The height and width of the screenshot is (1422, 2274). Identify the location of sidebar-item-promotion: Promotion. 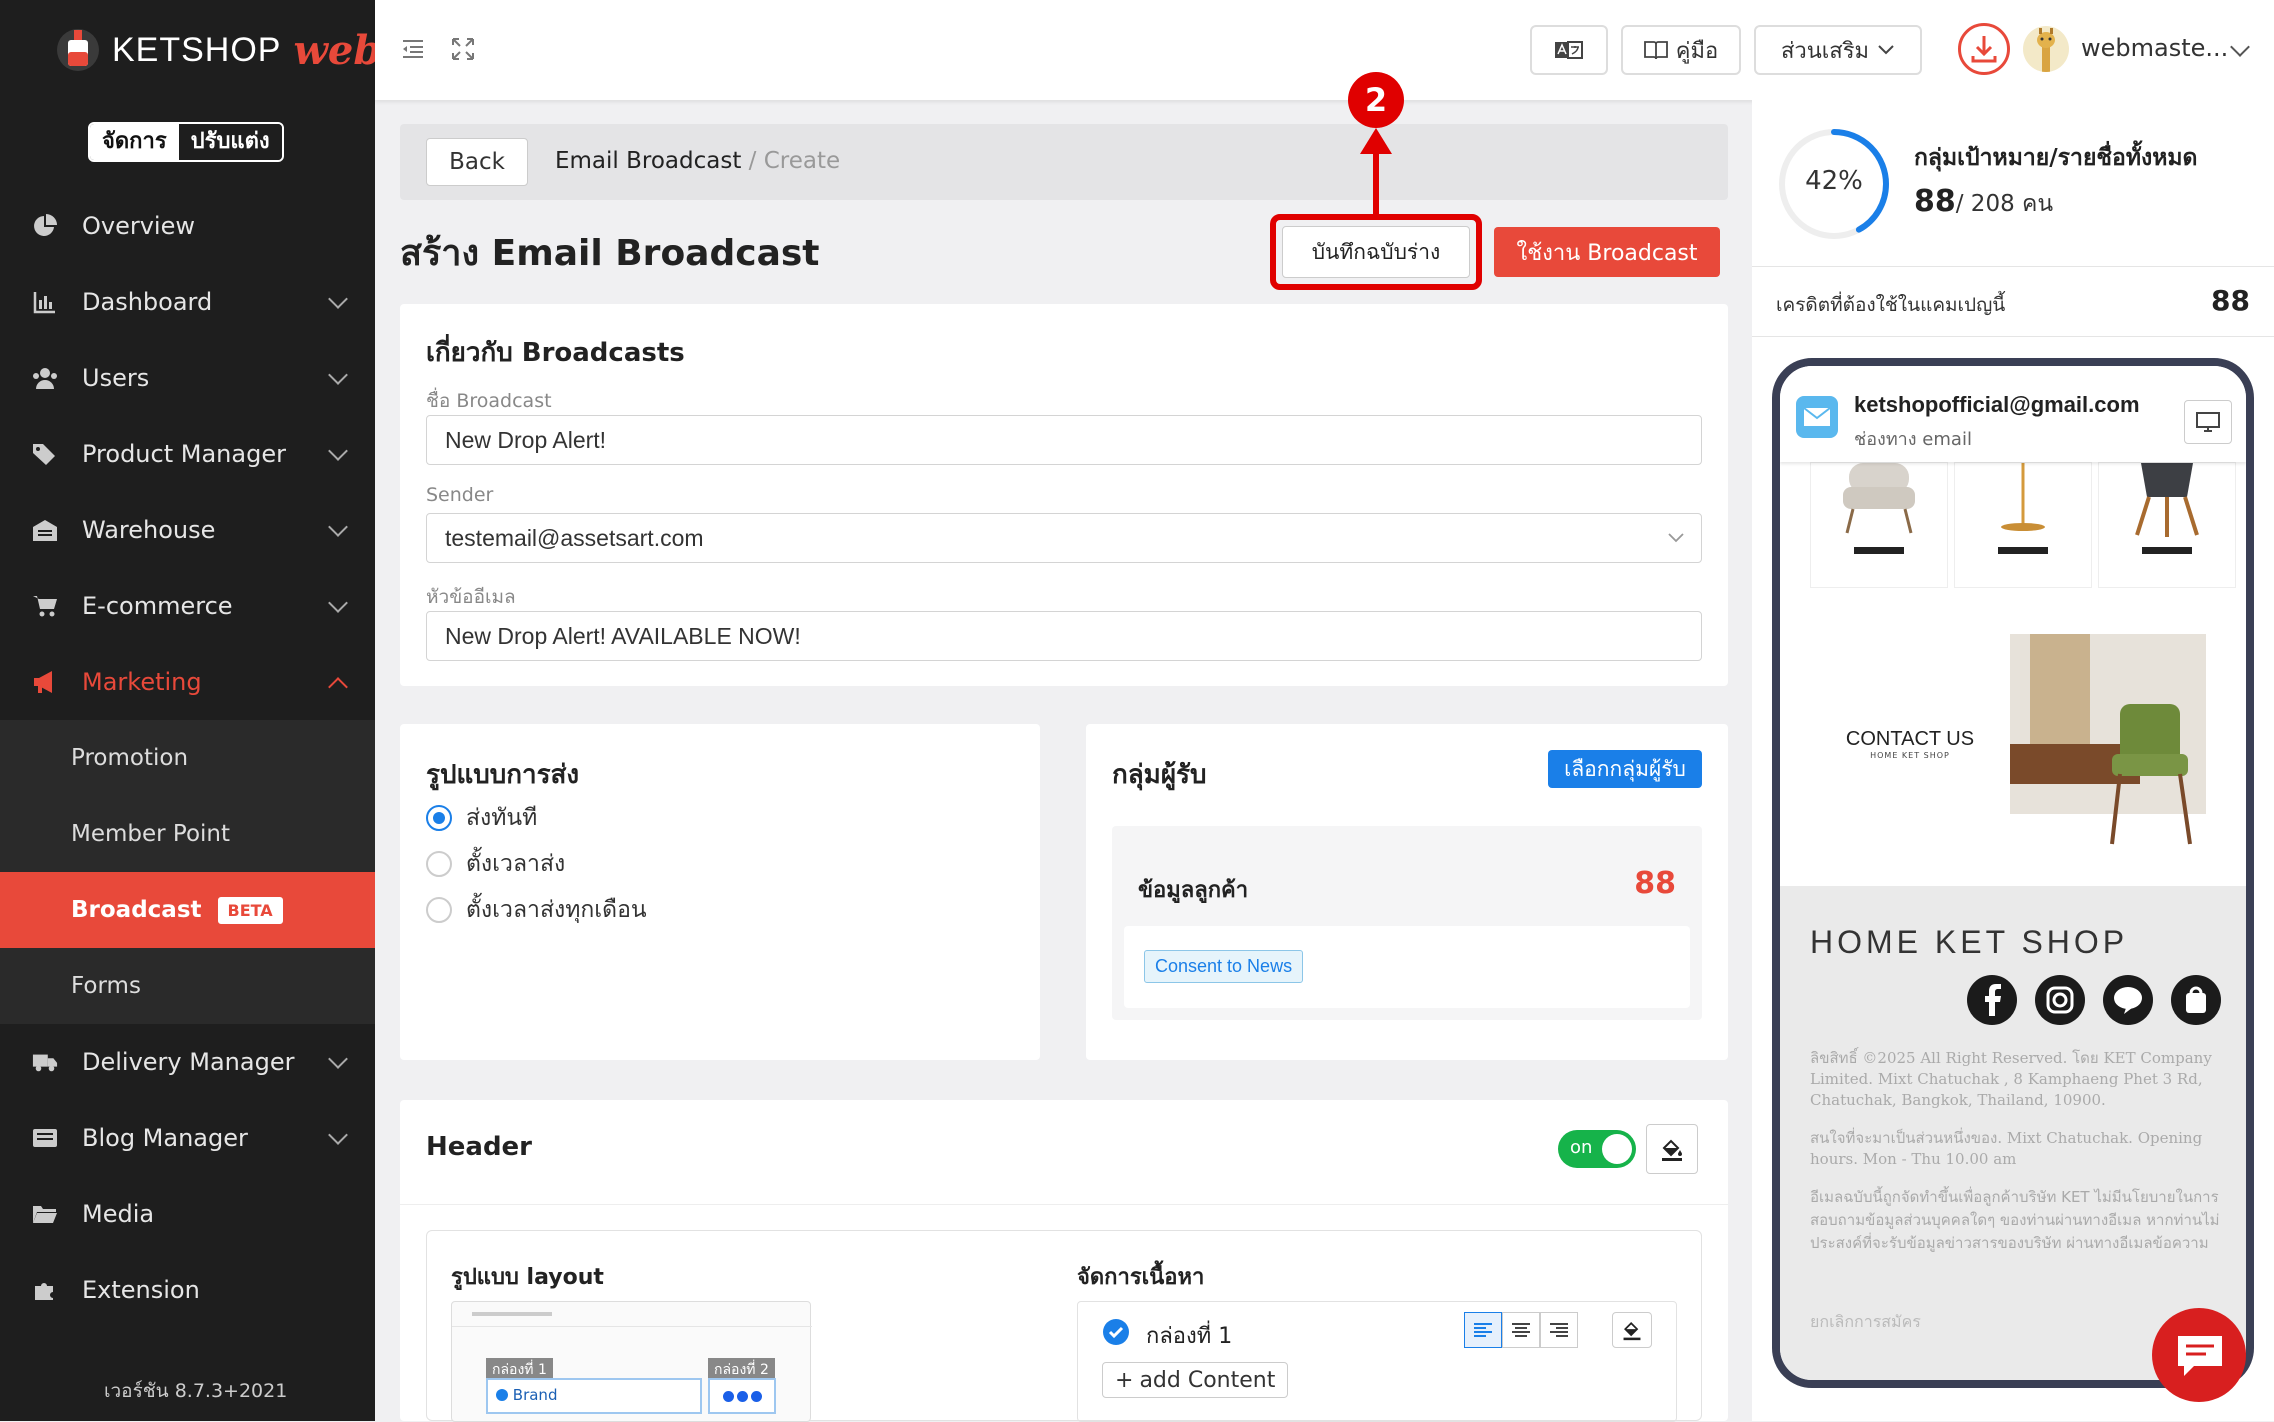
(187, 758).